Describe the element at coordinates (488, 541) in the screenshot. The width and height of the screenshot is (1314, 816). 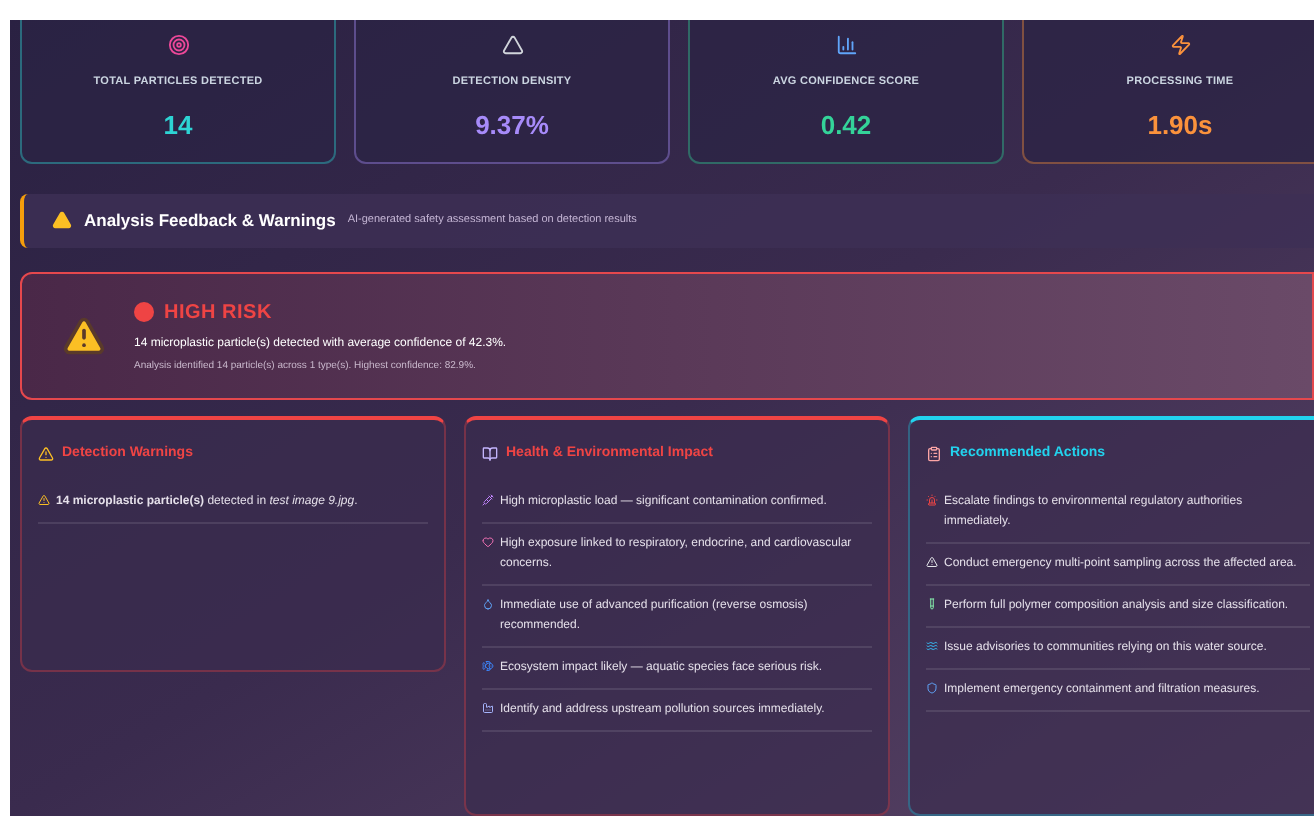
I see `heart-icon` at that location.